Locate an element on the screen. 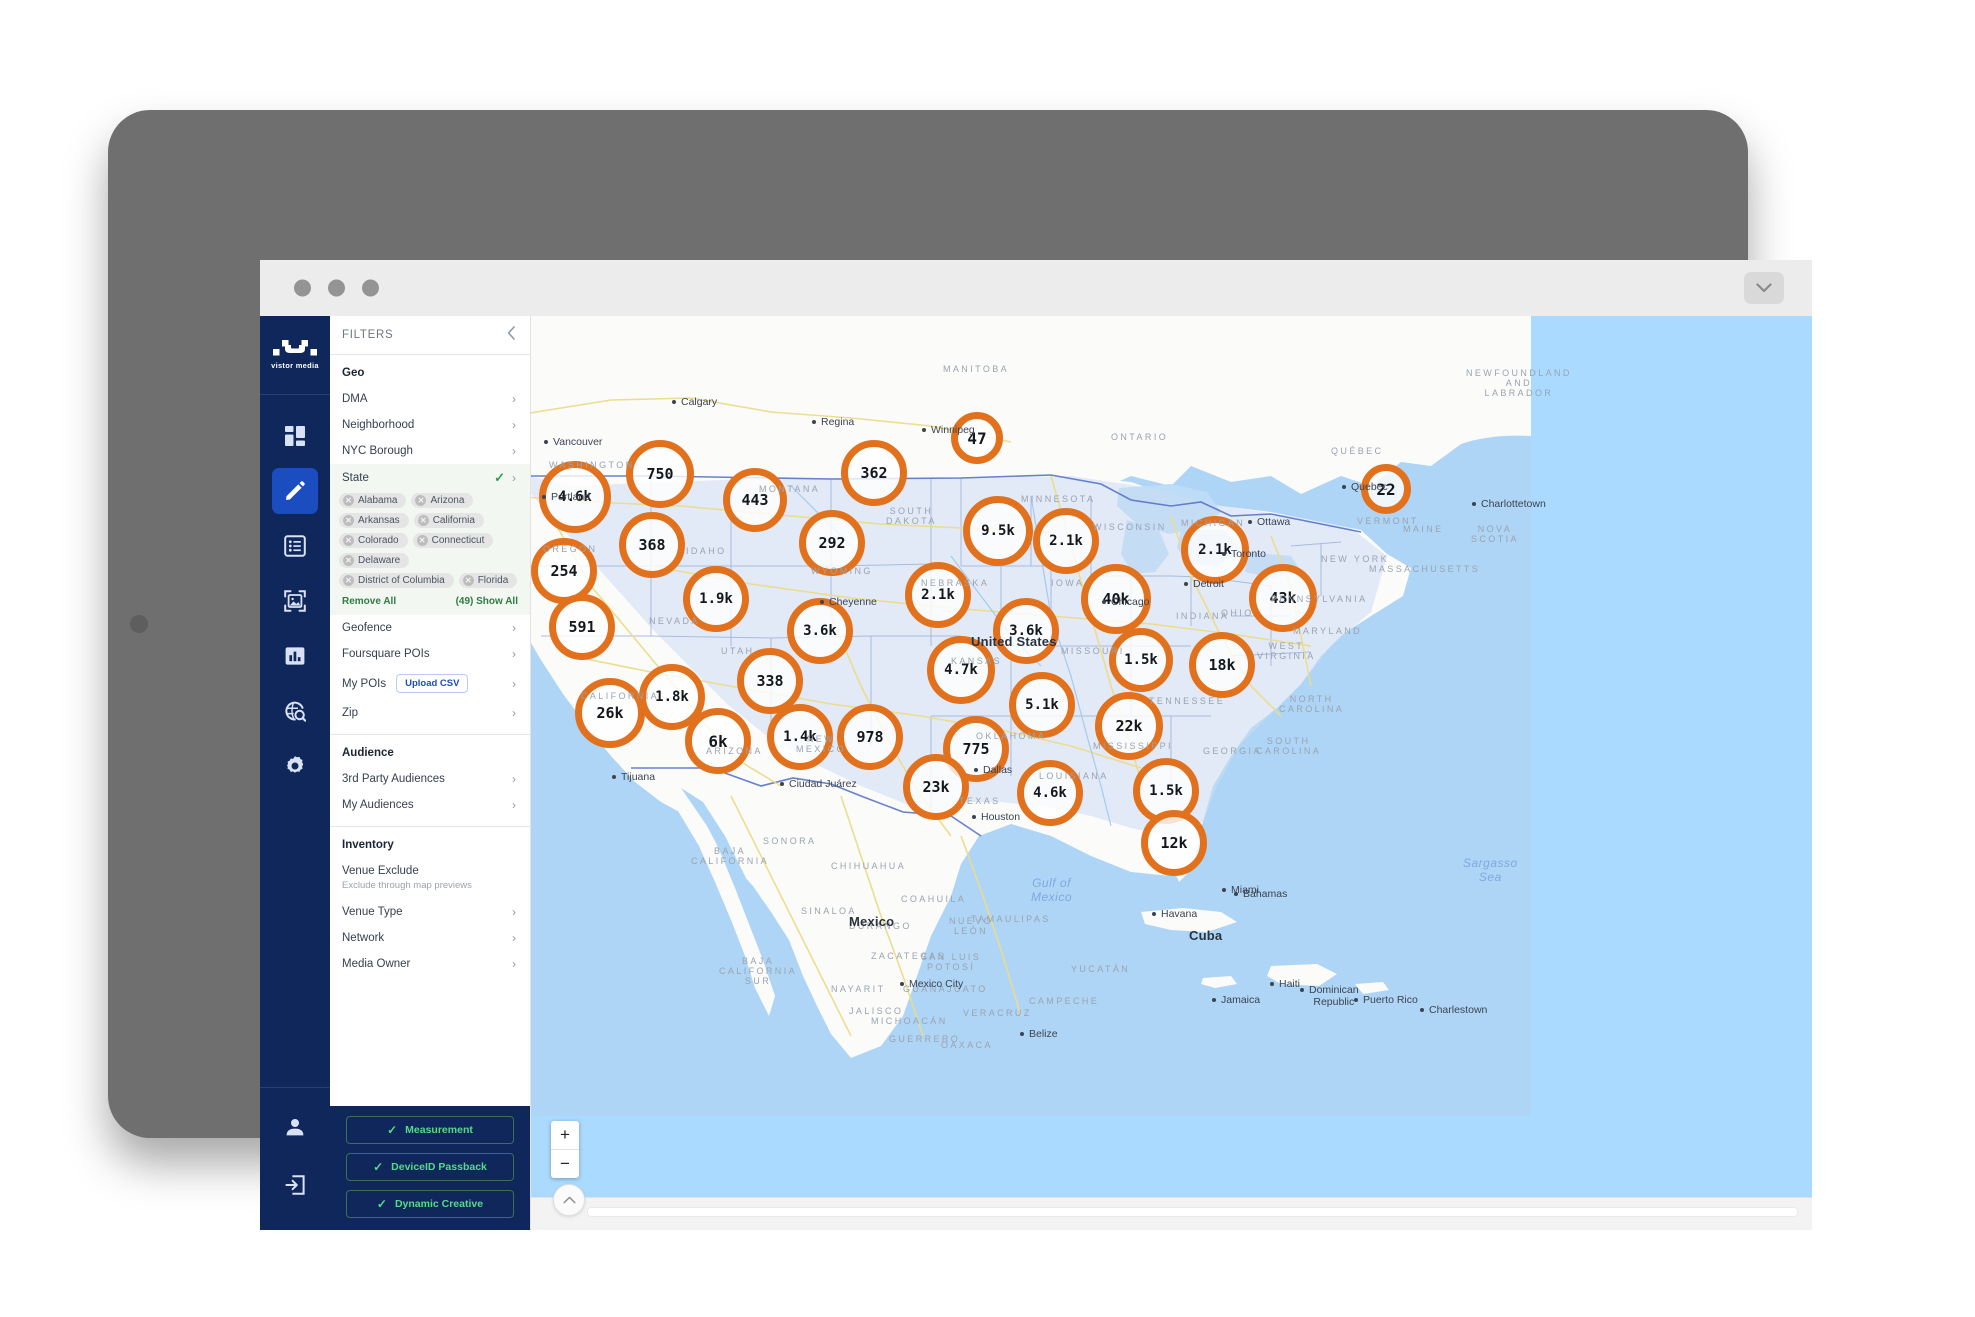 Image resolution: width=1975 pixels, height=1317 pixels. window-maximize-dot is located at coordinates (370, 288).